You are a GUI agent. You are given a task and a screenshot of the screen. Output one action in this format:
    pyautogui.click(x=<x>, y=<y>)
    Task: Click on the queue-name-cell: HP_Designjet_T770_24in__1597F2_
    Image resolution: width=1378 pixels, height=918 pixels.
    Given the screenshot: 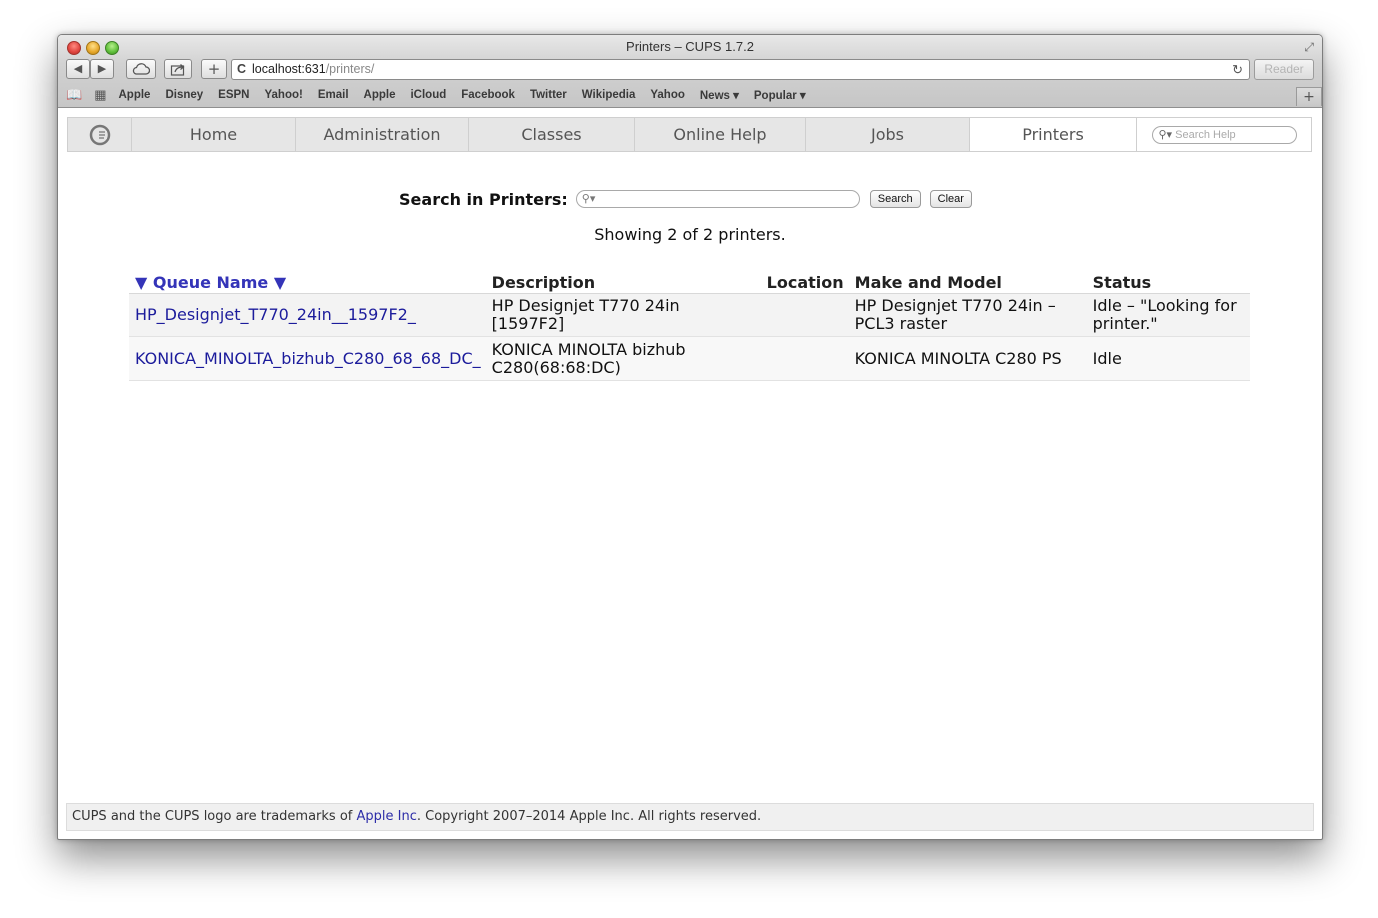 What is the action you would take?
    pyautogui.click(x=307, y=315)
    